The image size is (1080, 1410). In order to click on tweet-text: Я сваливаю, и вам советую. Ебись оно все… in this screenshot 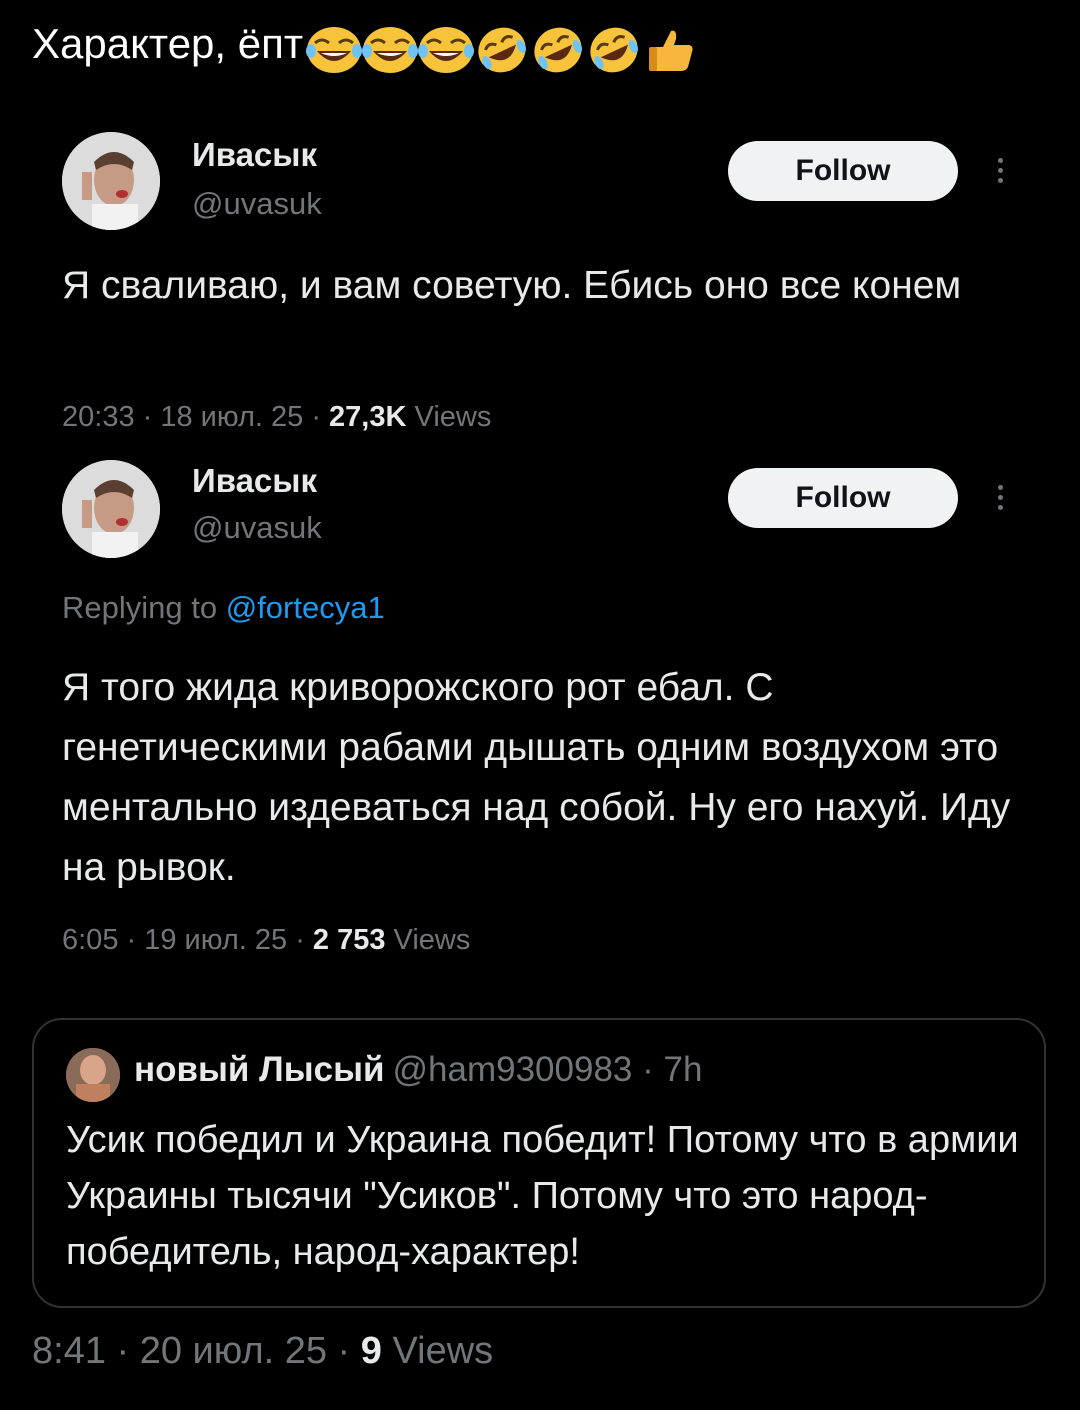, I will do `click(512, 285)`.